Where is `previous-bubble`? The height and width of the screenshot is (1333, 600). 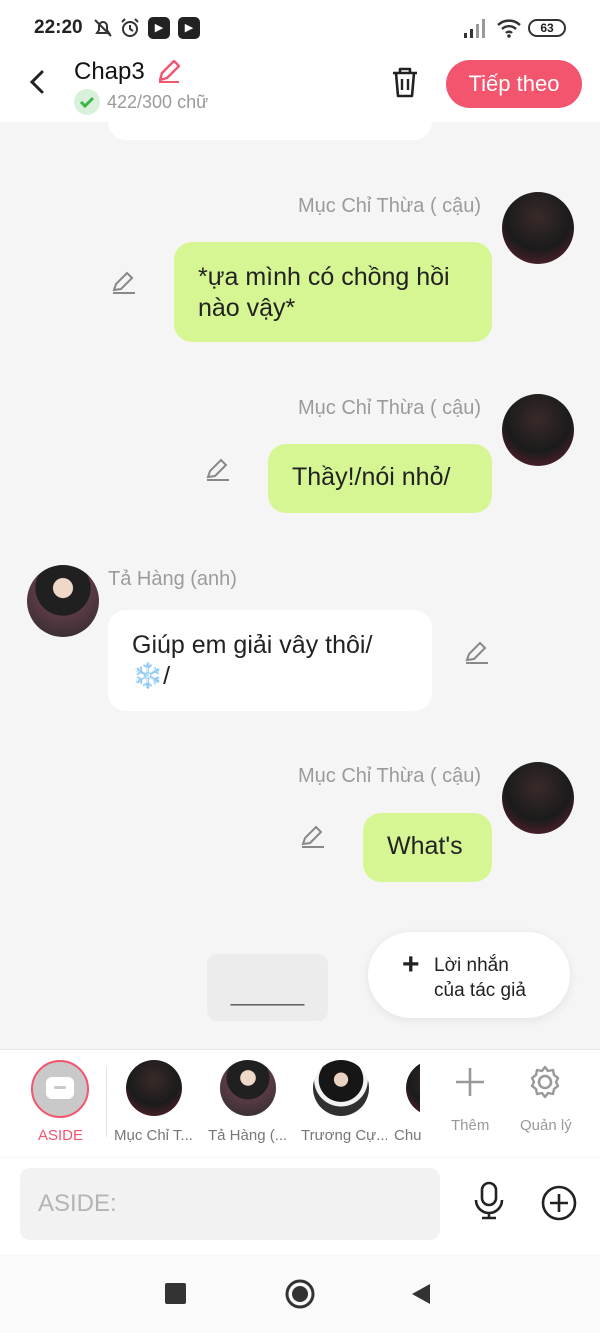 previous-bubble is located at coordinates (270, 126).